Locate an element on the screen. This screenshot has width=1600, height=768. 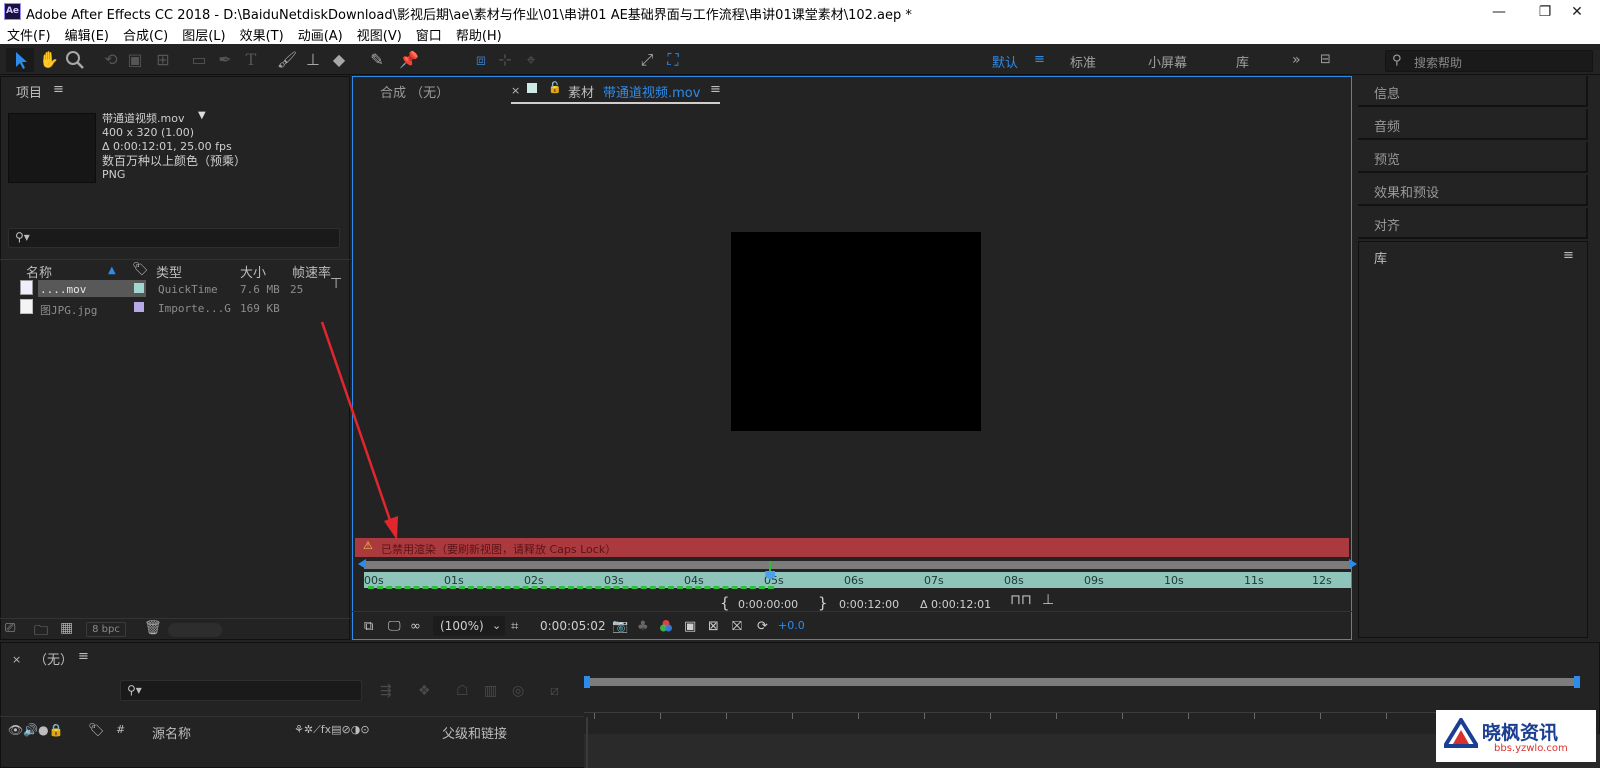
watermark: 晓枫资讯 bbs.yzwlo.com is located at coordinates (1516, 736).